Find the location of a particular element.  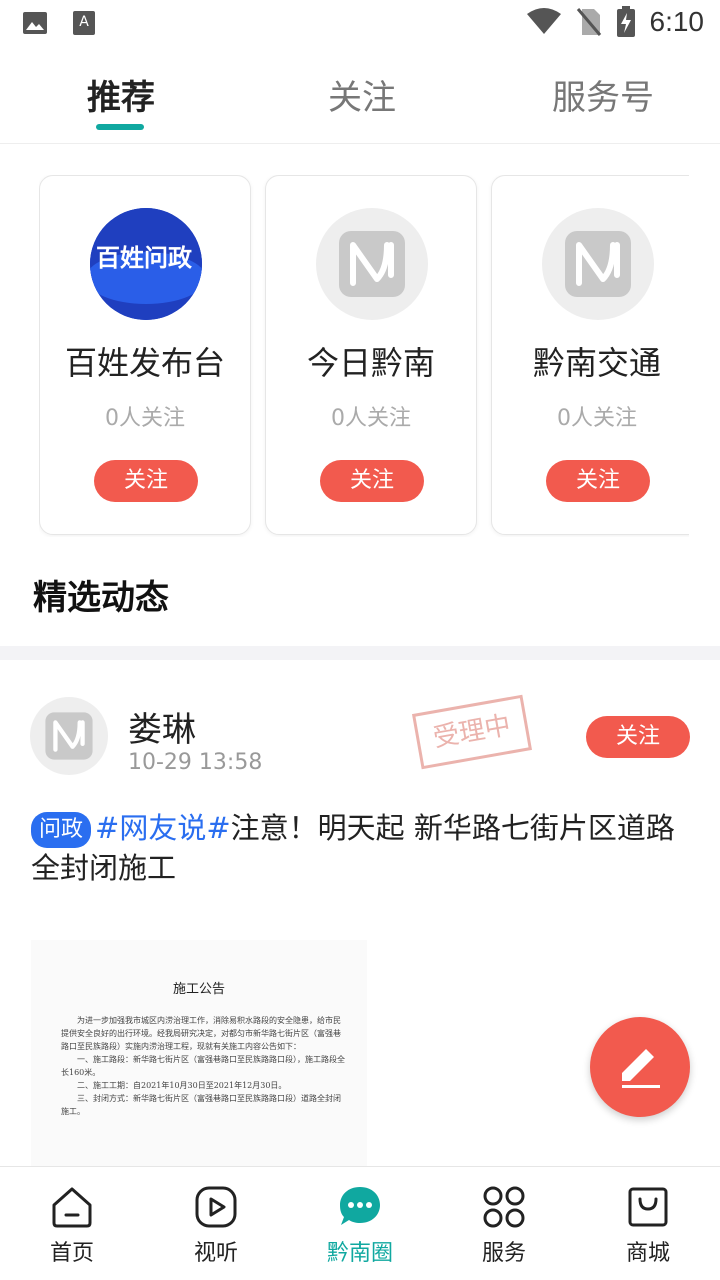

top-tab-bar: 推荐 关注 服务号 is located at coordinates (360, 100).